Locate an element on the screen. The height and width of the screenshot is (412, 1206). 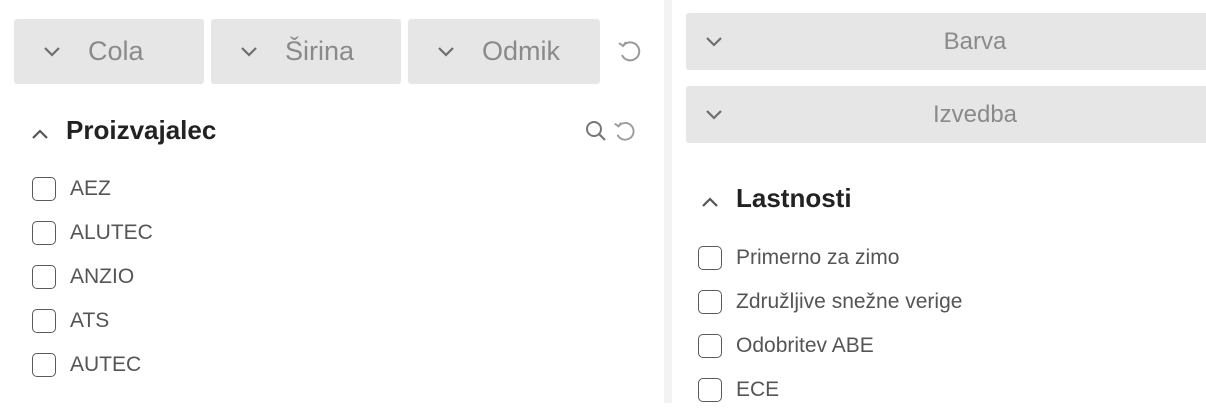
panel-divider is located at coordinates (668, 201).